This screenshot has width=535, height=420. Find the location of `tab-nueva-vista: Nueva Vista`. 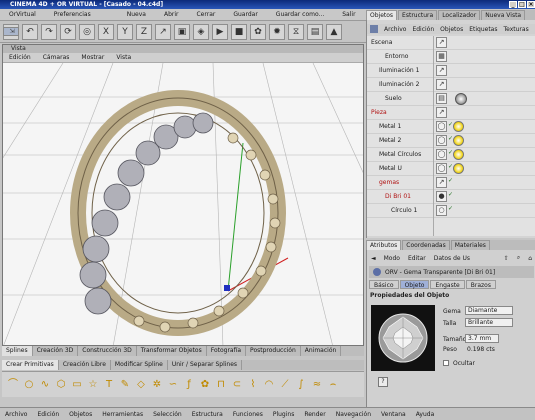

tab-nueva-vista: Nueva Vista is located at coordinates (503, 15).